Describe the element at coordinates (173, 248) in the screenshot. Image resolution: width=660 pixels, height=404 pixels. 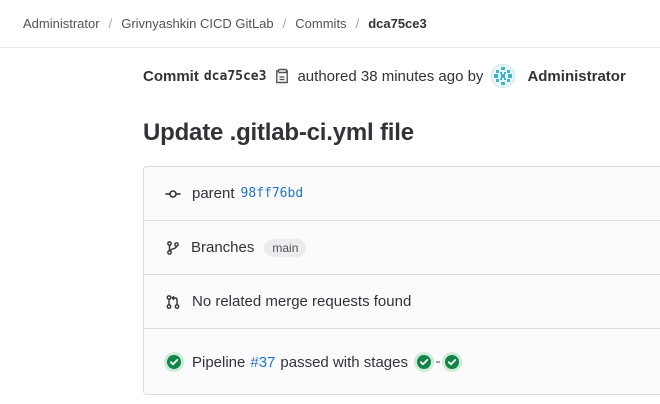
I see `branch-icon` at that location.